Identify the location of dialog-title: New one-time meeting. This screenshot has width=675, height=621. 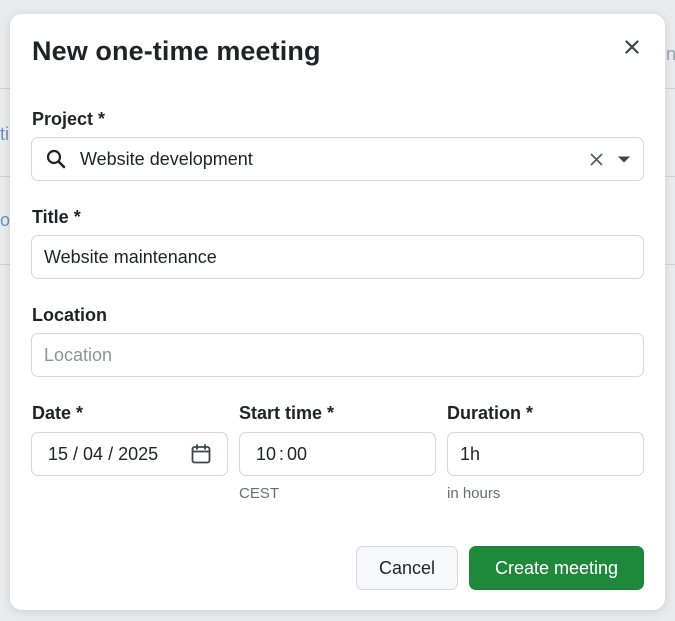
(176, 51).